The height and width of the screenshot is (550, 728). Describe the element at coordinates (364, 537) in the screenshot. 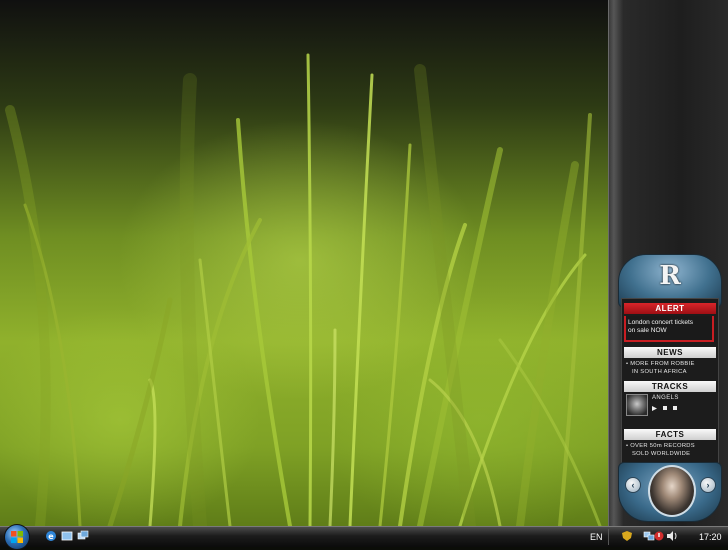

I see `taskbar: e EN 17:20` at that location.